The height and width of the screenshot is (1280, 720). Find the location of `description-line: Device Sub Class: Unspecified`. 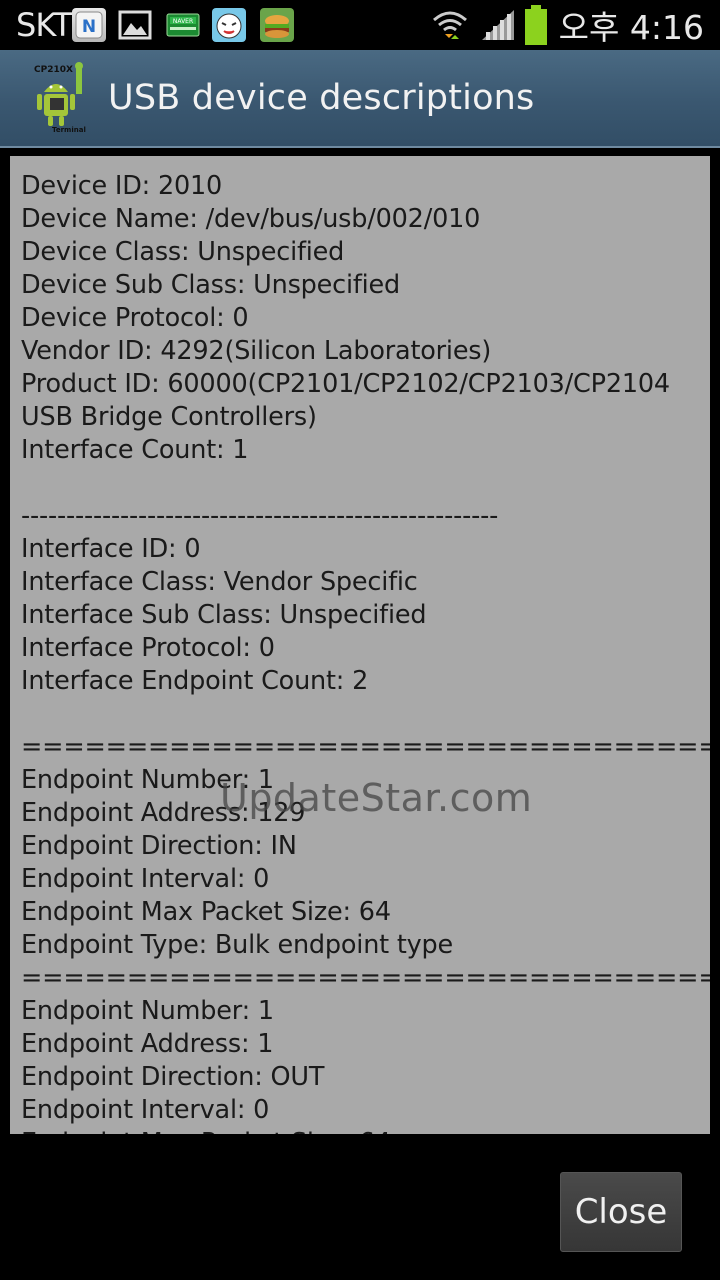

description-line: Device Sub Class: Unspecified is located at coordinates (210, 285).